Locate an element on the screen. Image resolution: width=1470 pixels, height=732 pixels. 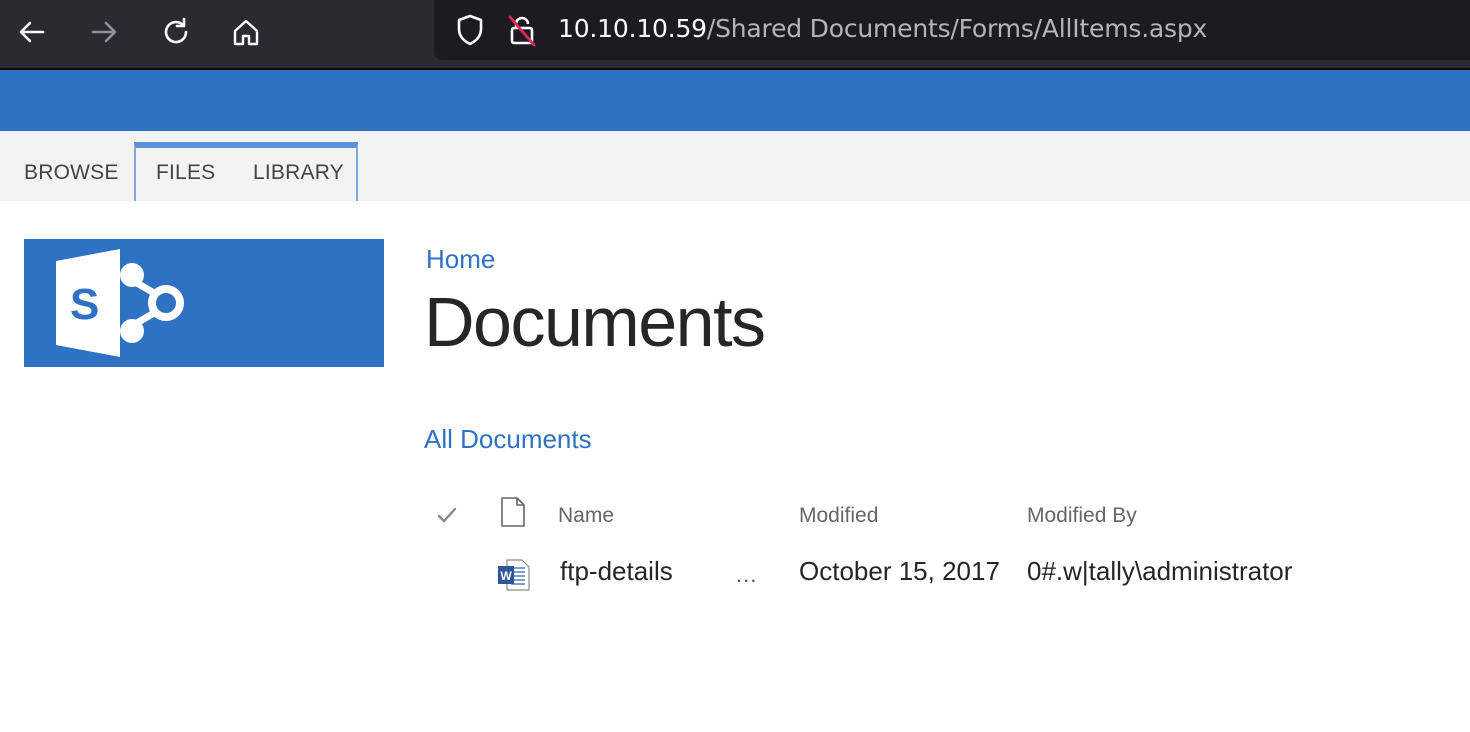
suite-bar is located at coordinates (735, 100).